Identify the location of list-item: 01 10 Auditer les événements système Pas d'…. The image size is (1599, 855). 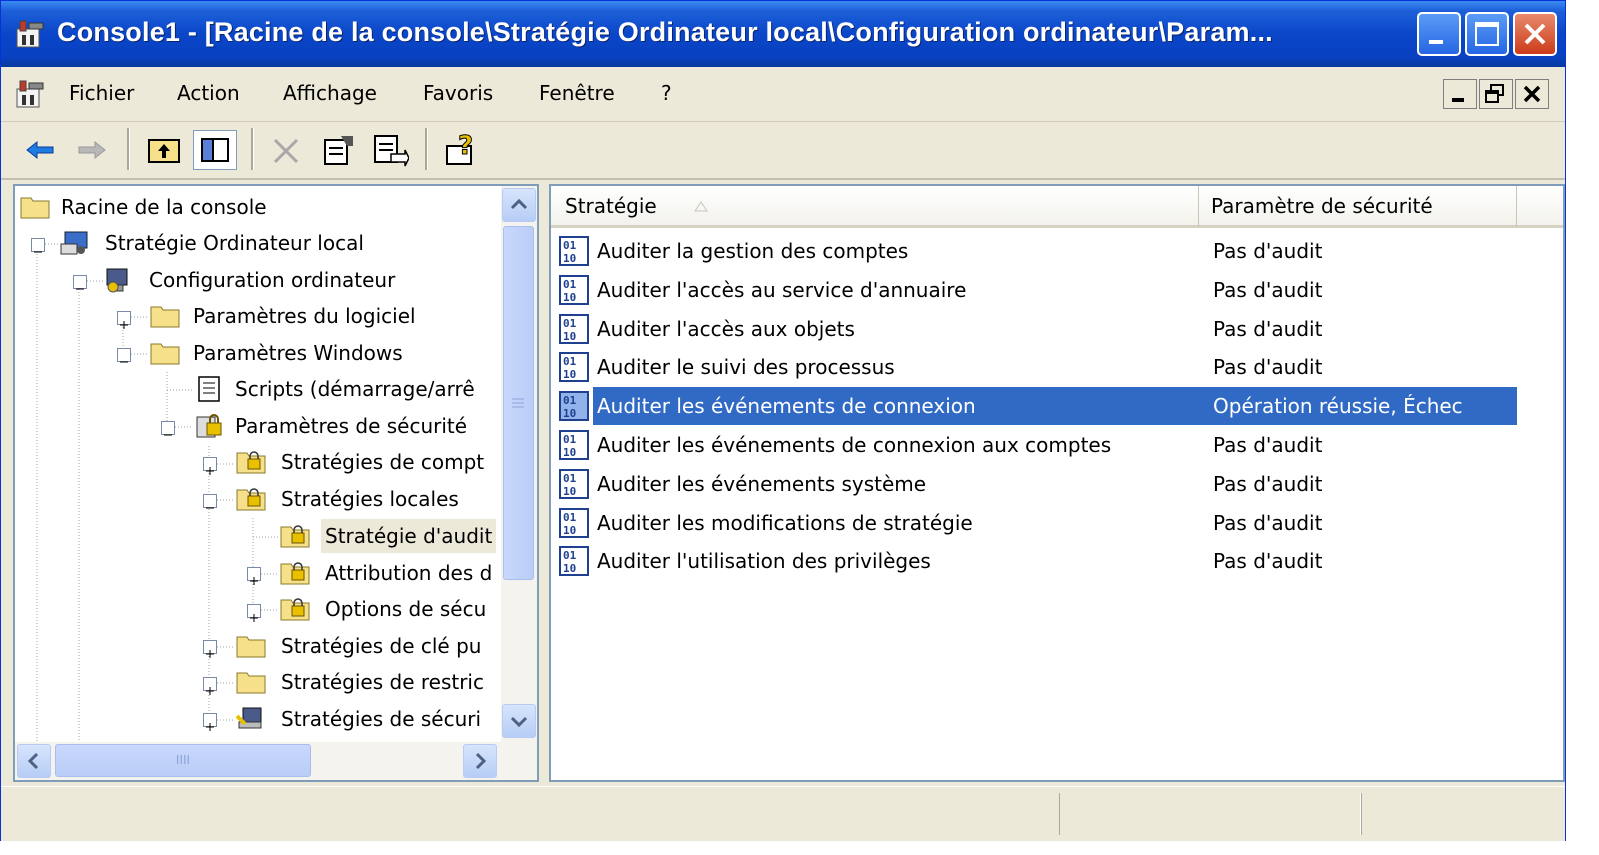
(1035, 484).